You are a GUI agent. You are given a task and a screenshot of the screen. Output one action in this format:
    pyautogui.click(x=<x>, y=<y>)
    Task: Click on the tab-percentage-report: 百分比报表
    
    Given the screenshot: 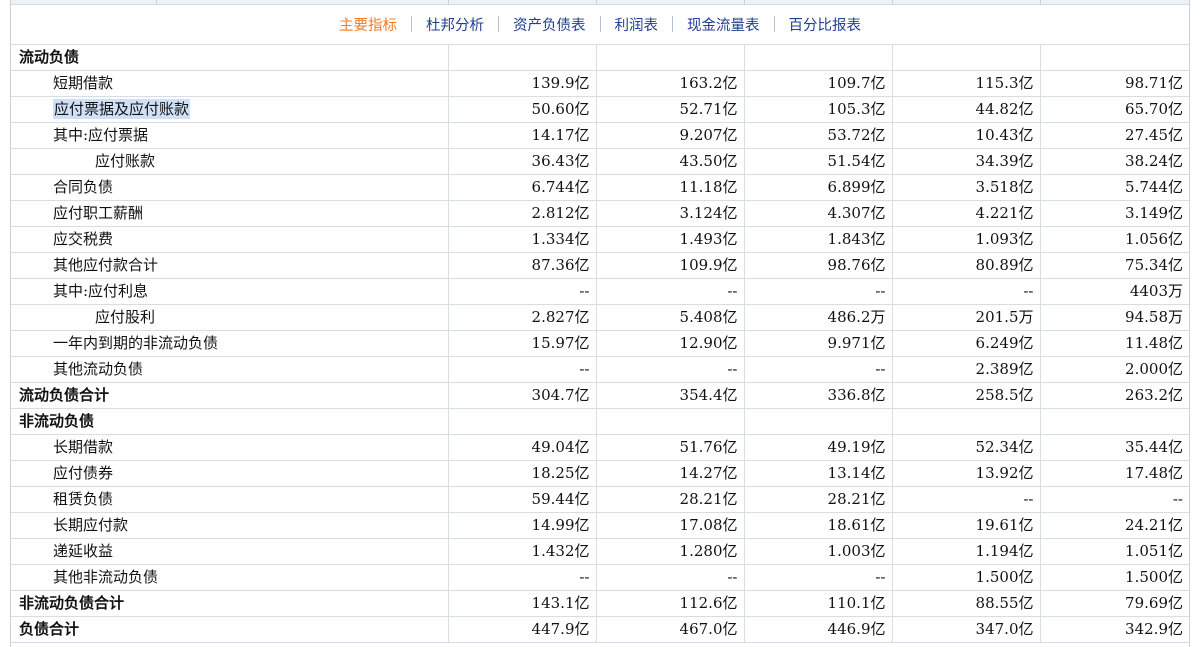 What is the action you would take?
    pyautogui.click(x=825, y=24)
    